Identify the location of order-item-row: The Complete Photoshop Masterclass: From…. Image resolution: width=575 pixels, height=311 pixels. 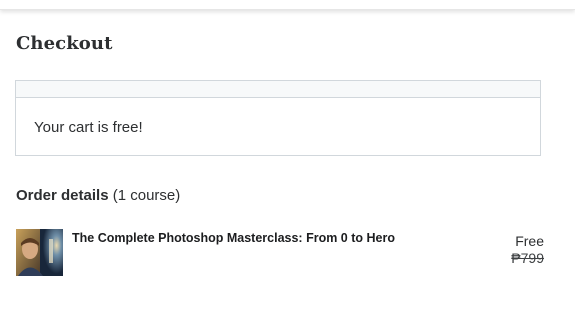
(280, 253).